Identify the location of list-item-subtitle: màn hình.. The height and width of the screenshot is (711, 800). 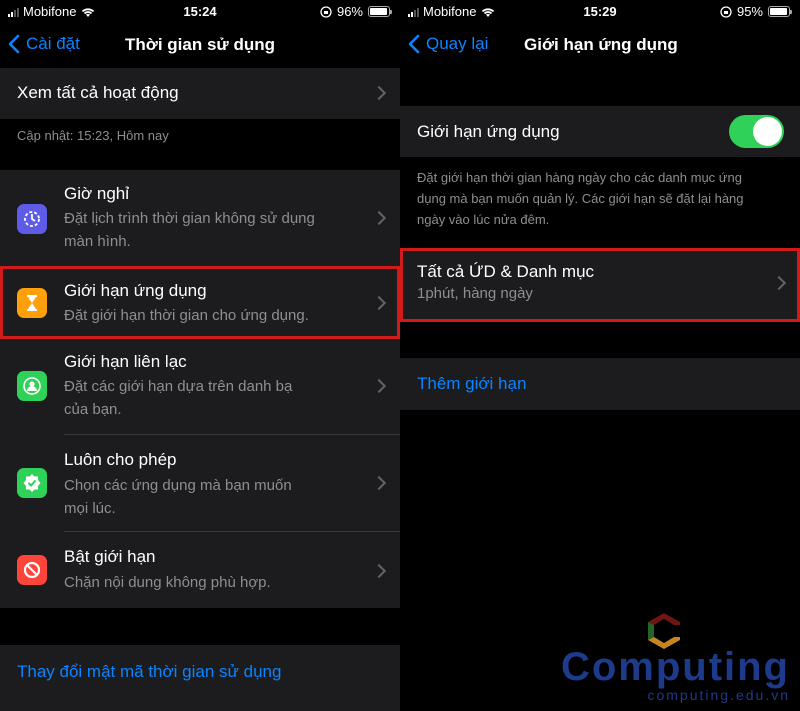
(97, 241).